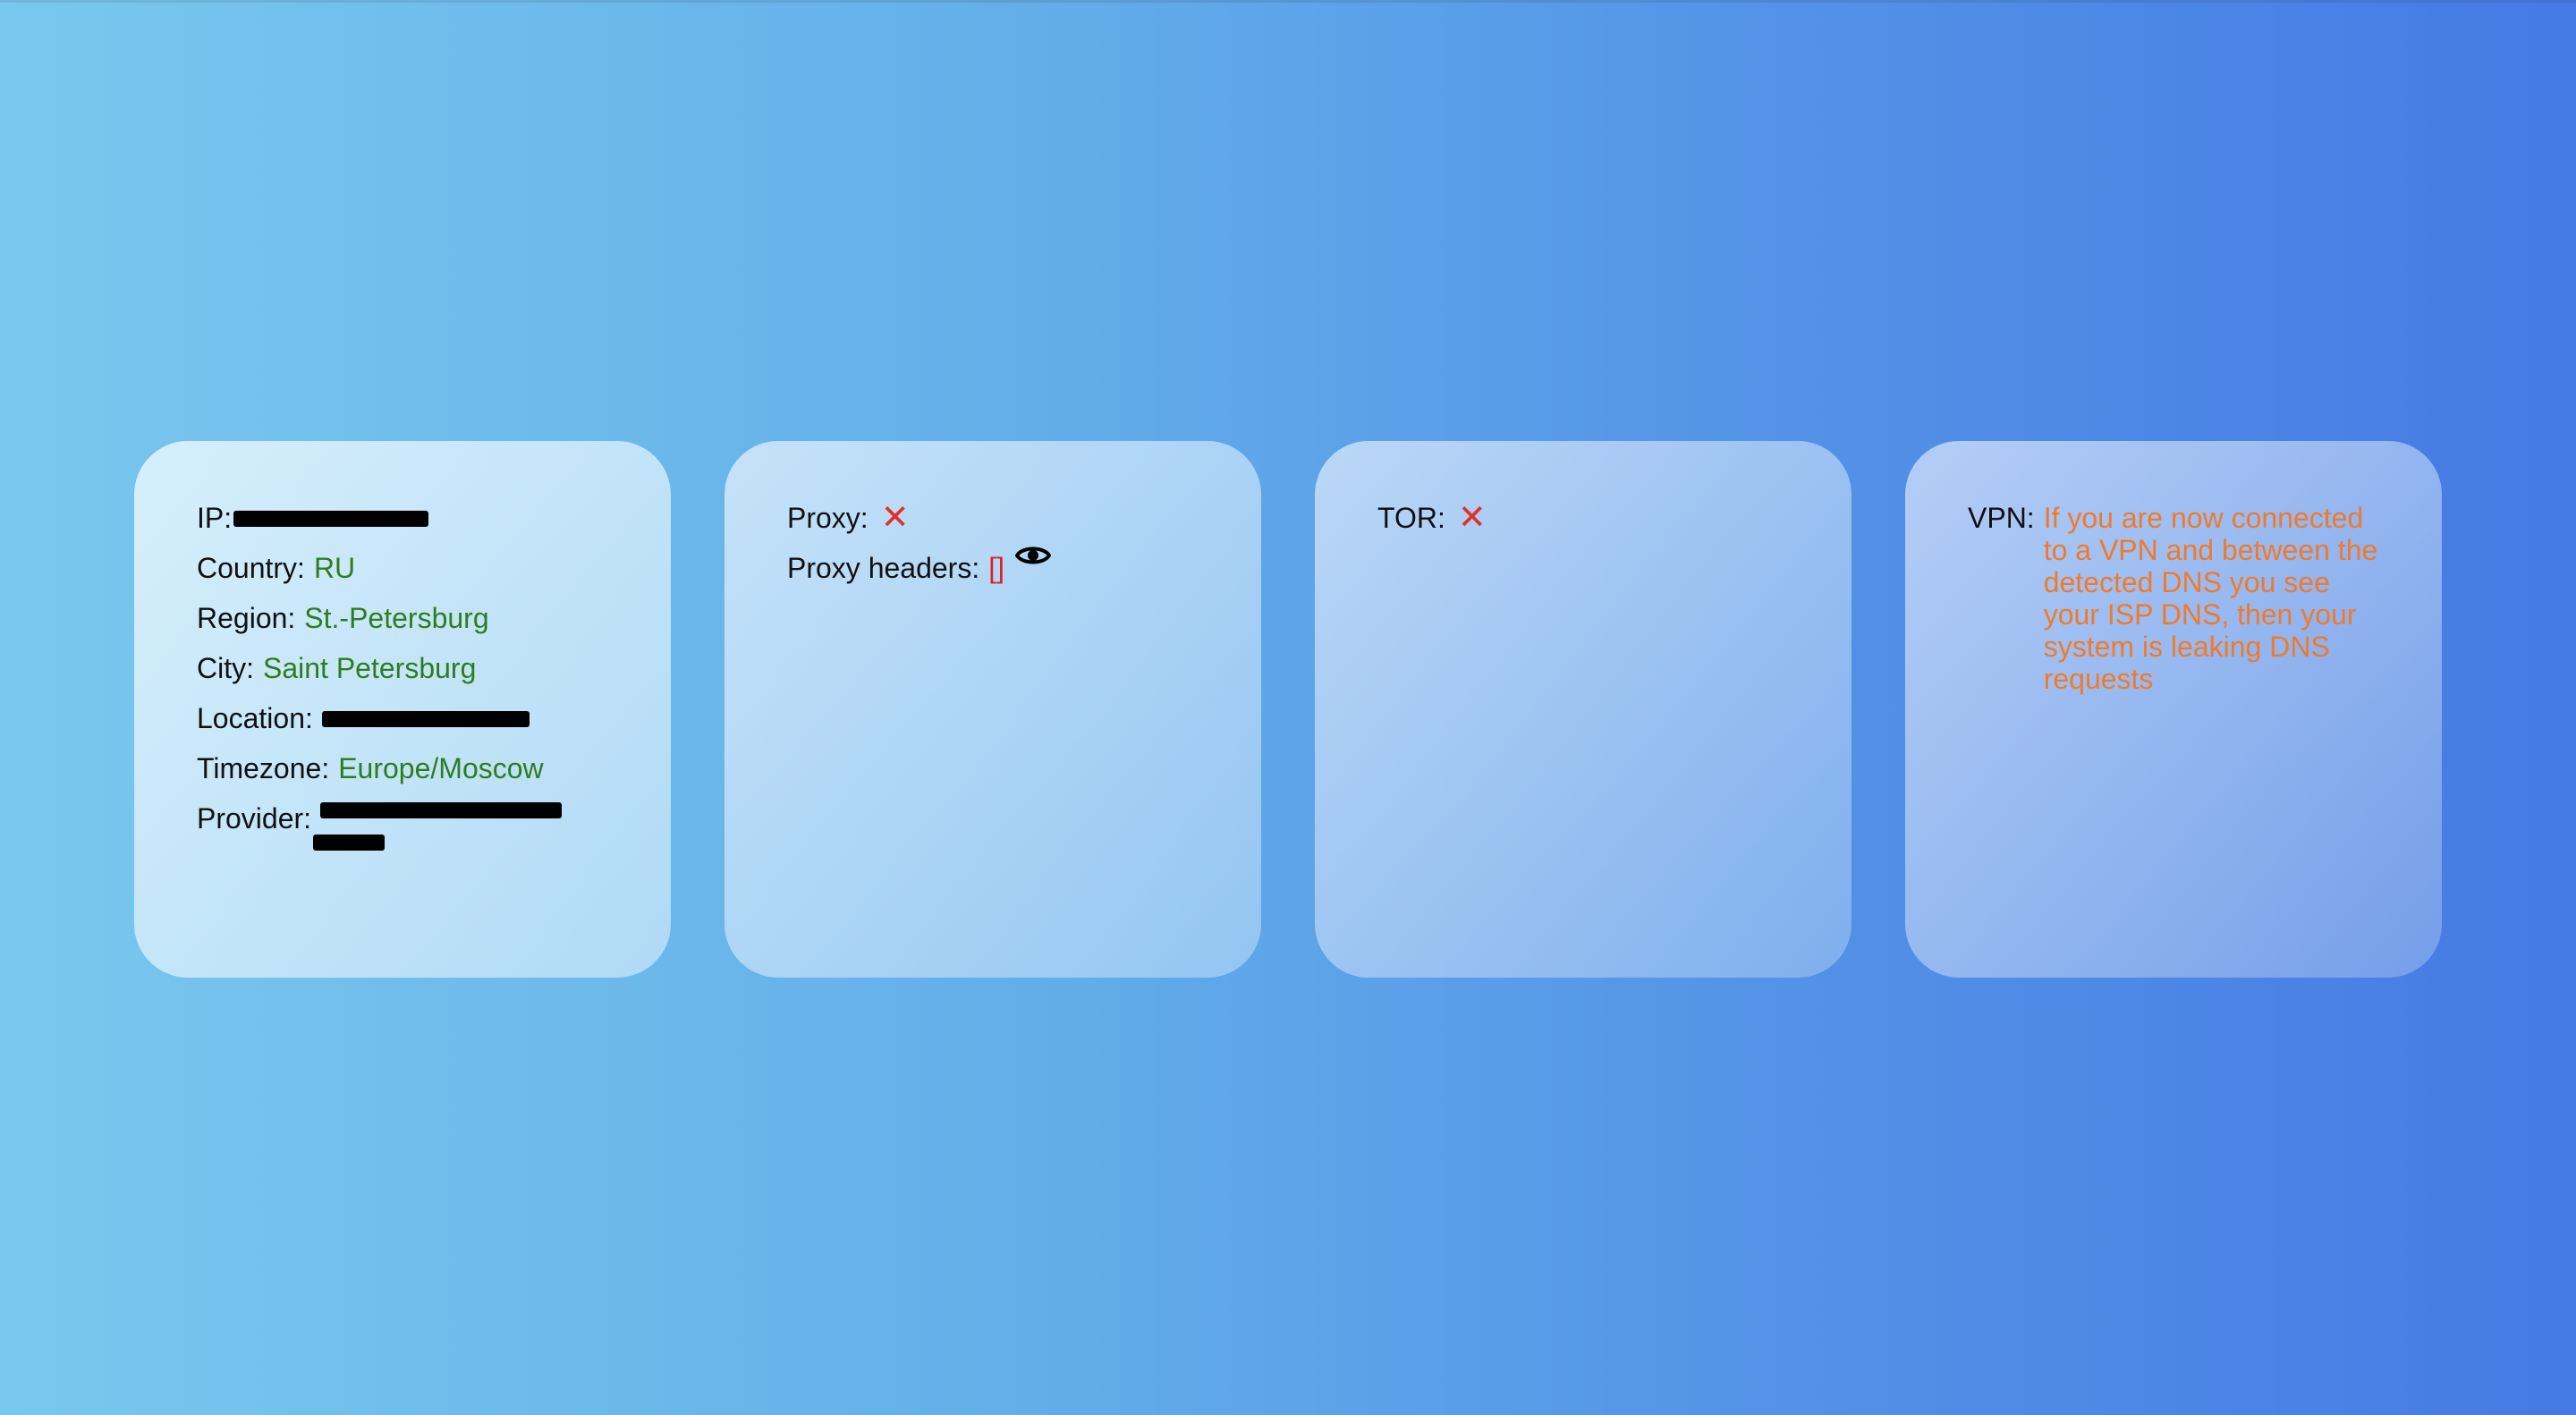  What do you see at coordinates (263, 768) in the screenshot?
I see `timezone-label: Timezone:` at bounding box center [263, 768].